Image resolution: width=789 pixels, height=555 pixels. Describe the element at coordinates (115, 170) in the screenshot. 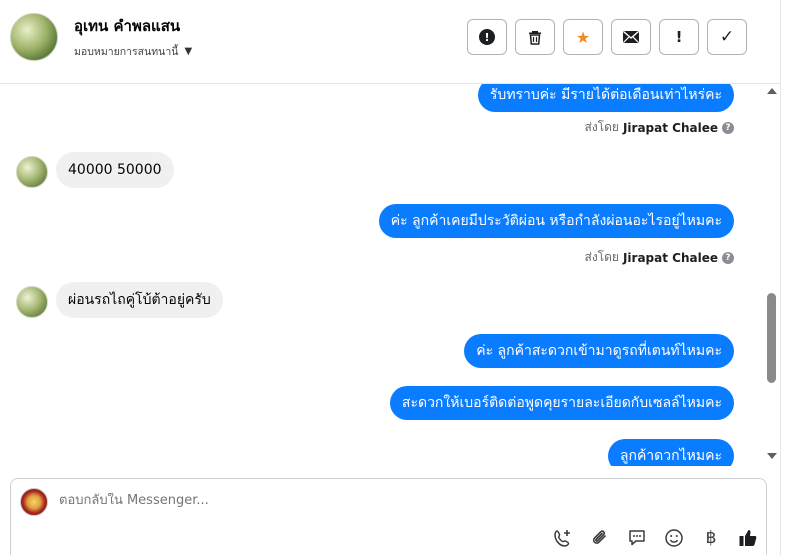

I see `incoming-message: 40000 50000` at that location.